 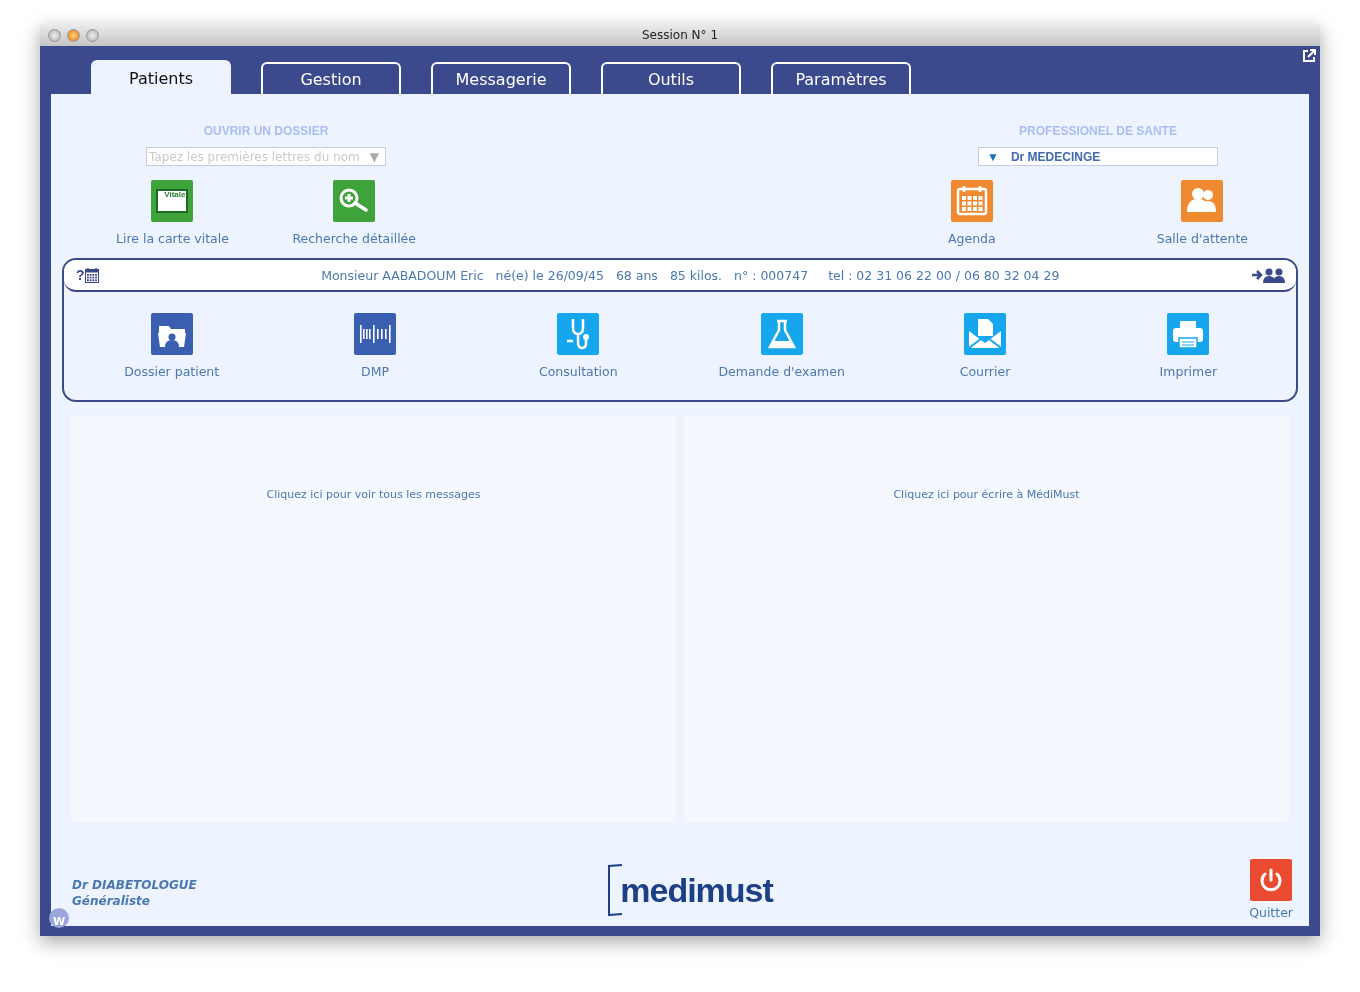 I want to click on patient-info-text: 68 ans, so click(x=636, y=275).